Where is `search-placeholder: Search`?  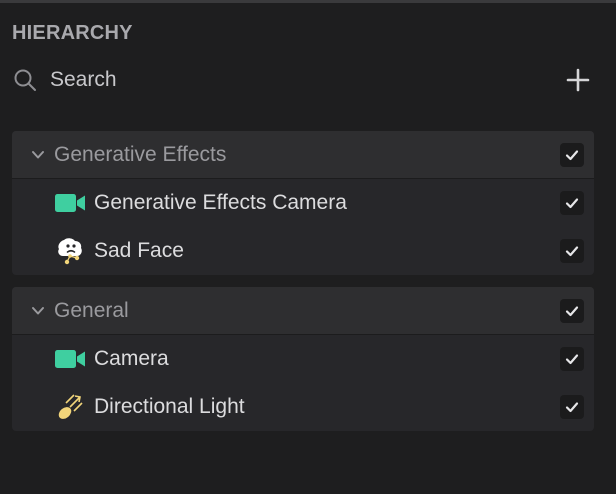
search-placeholder: Search is located at coordinates (83, 79).